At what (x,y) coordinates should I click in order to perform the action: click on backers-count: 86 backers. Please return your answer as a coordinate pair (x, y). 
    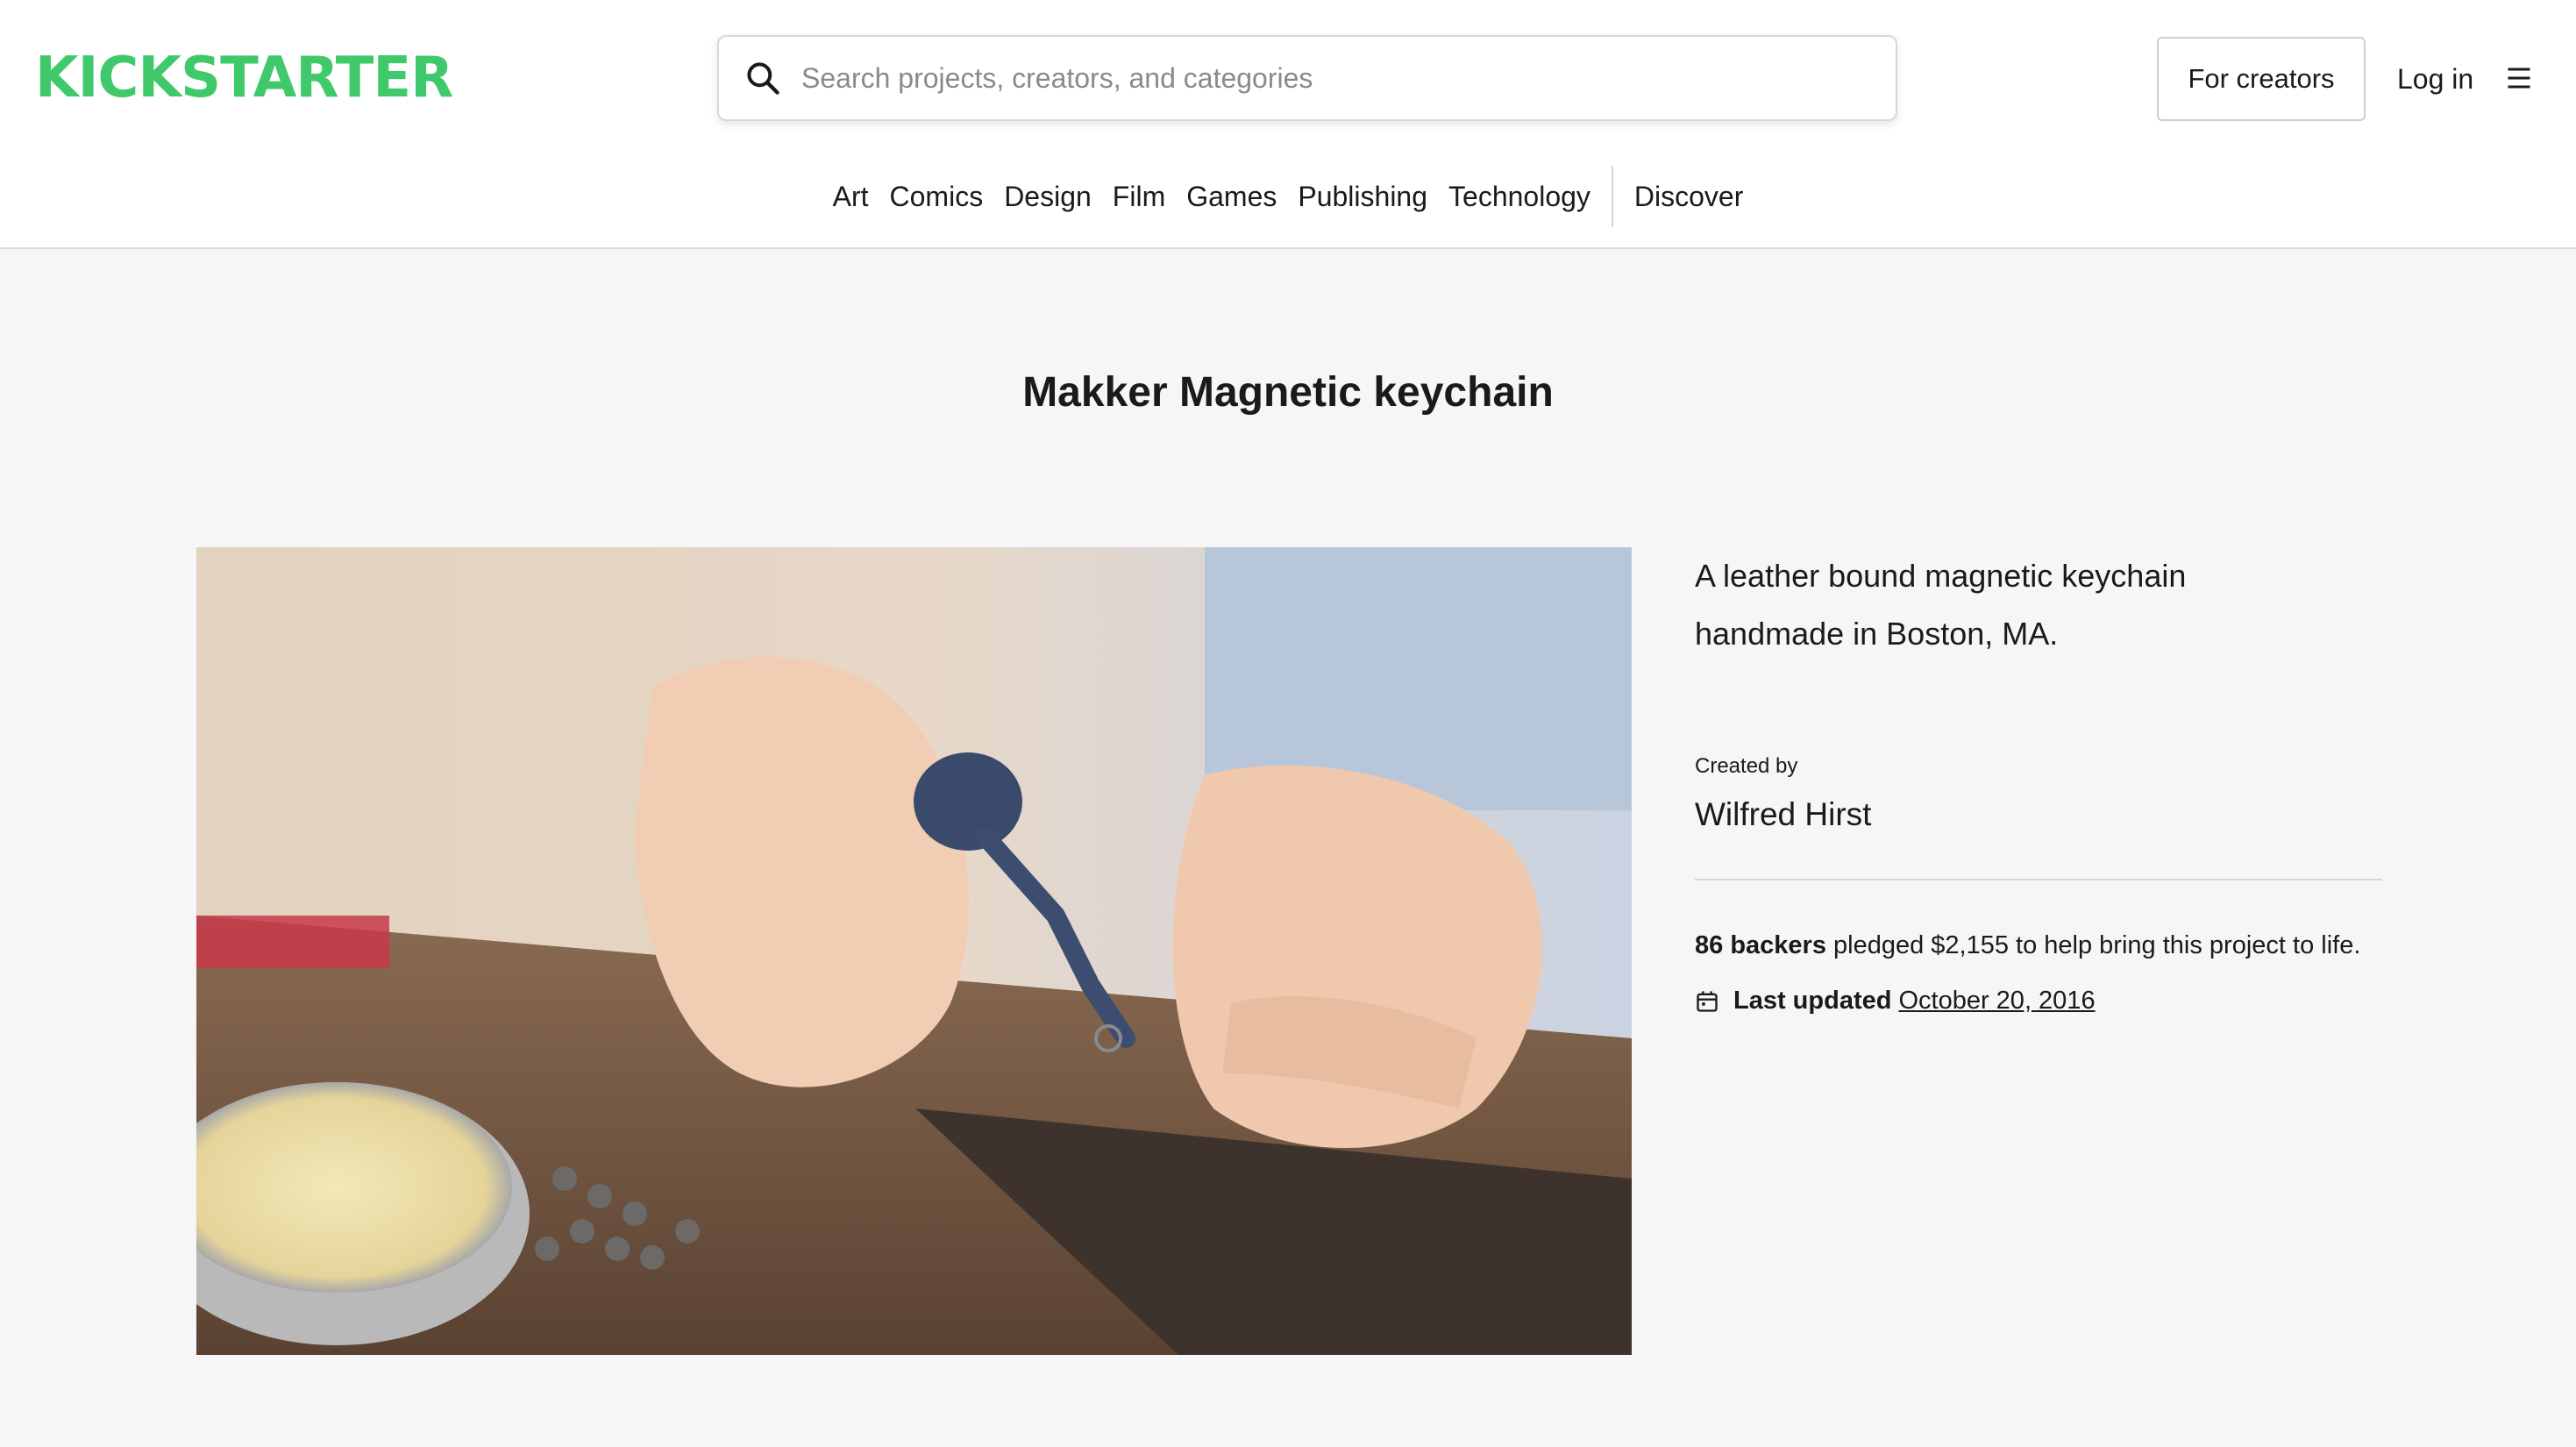
    Looking at the image, I should click on (1760, 945).